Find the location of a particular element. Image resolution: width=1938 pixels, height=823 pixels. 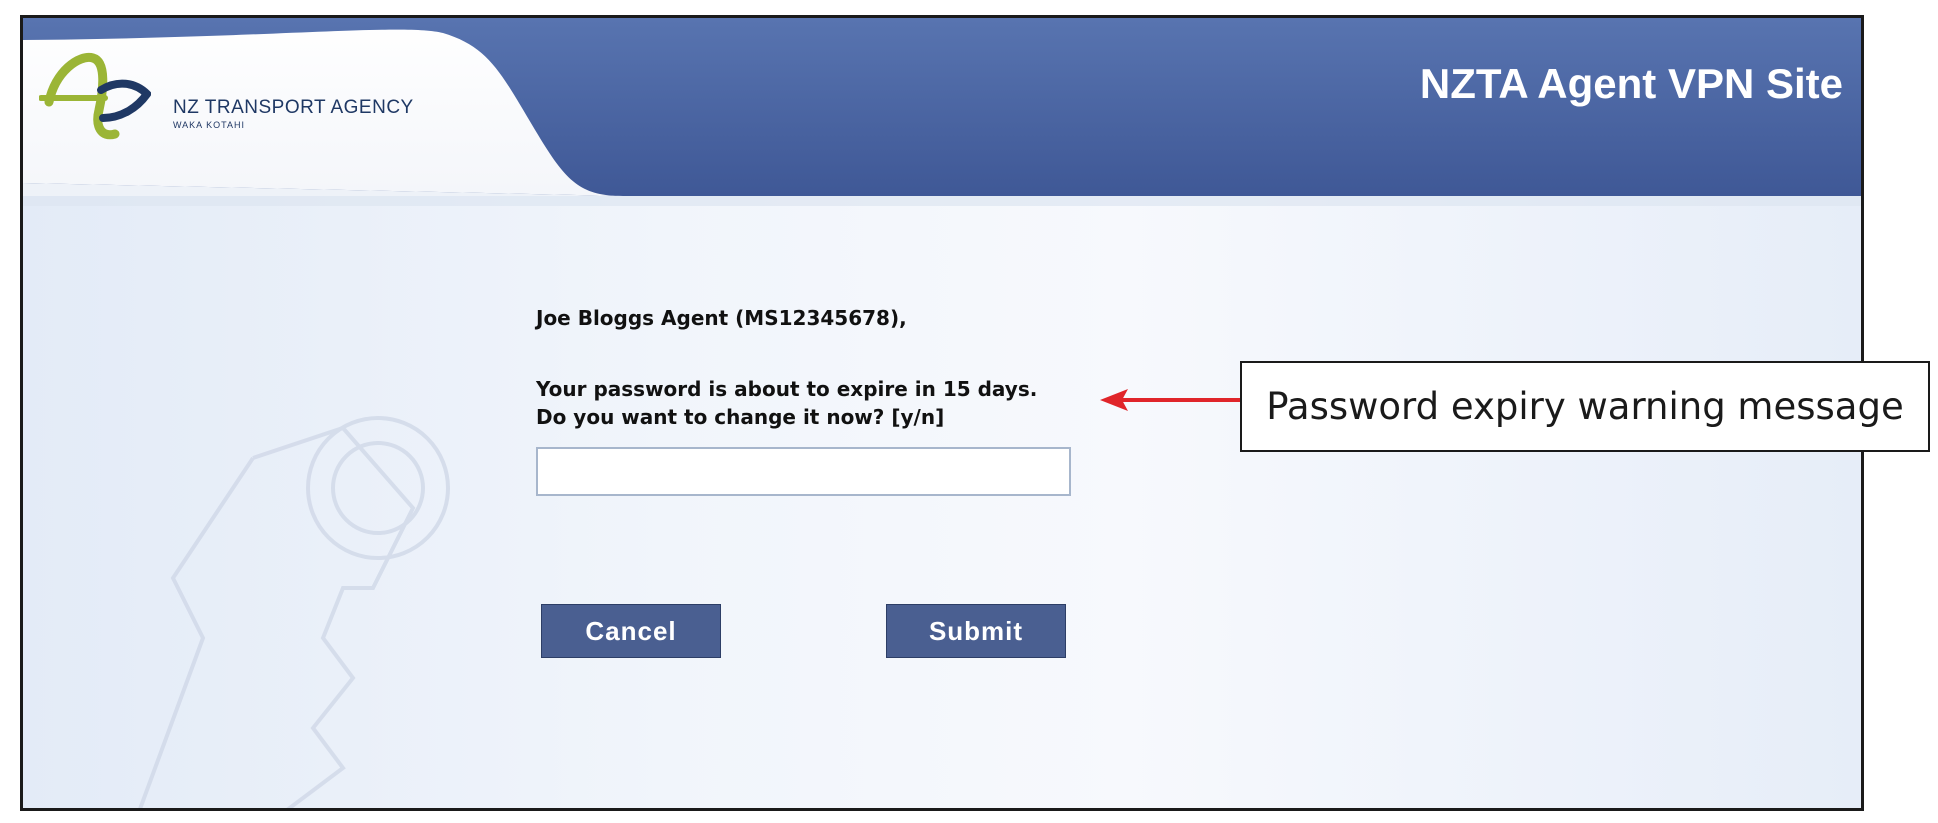

logo: NZ TRANSPORT AGENCY WAKA KOTAHI is located at coordinates (259, 97).